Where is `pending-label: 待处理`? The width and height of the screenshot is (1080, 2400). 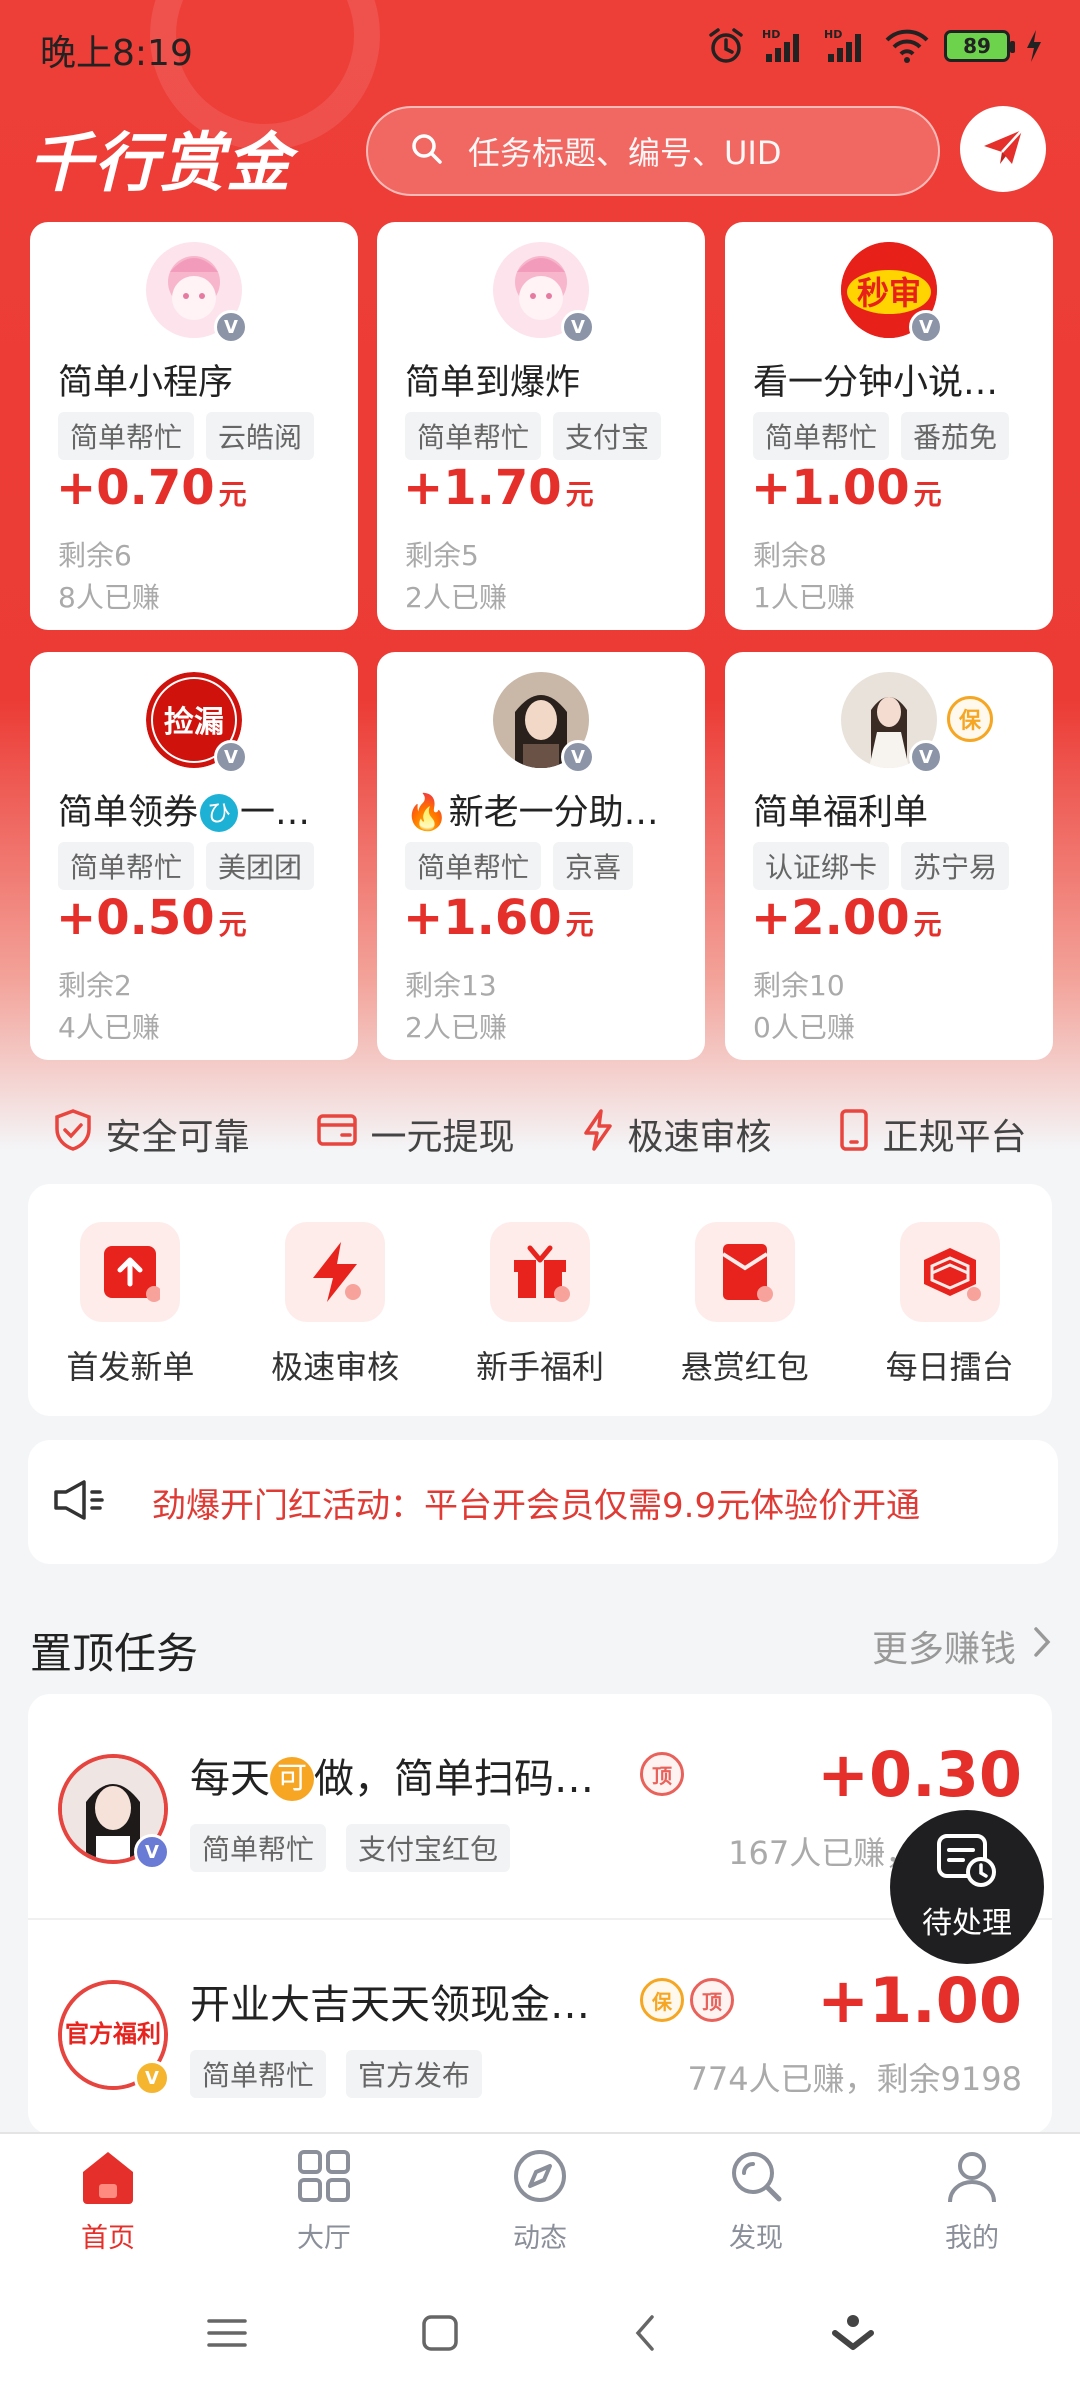 pending-label: 待处理 is located at coordinates (967, 1923).